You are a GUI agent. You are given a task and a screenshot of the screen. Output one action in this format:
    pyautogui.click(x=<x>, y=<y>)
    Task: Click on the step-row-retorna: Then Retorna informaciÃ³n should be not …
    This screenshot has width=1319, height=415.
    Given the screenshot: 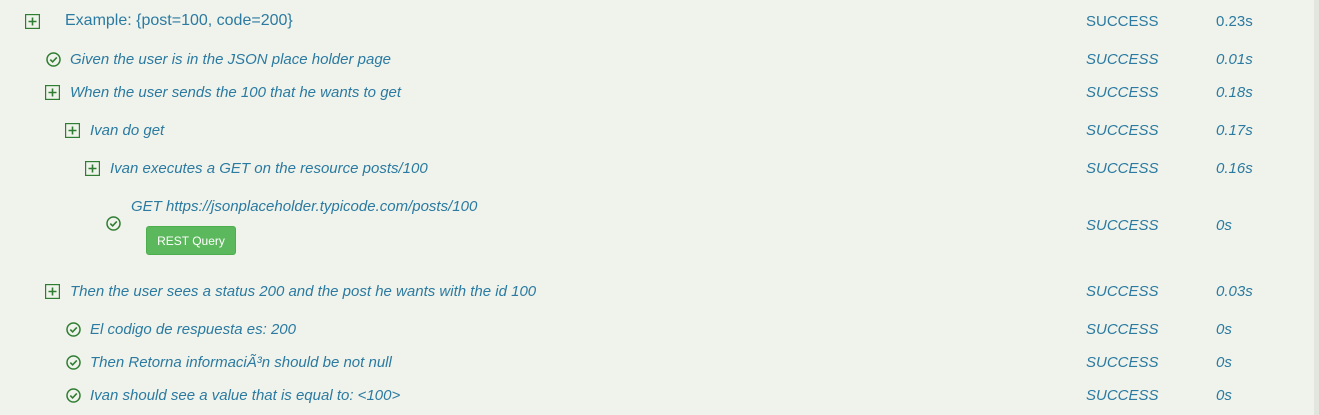 What is the action you would take?
    pyautogui.click(x=659, y=363)
    